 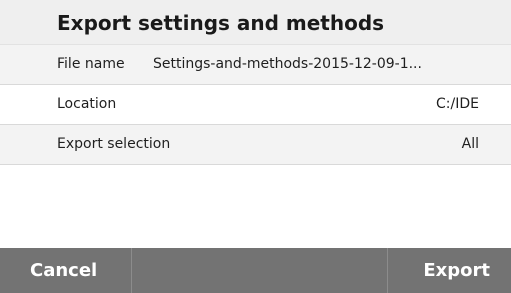 I want to click on cancel-button: Cancel, so click(x=66, y=270).